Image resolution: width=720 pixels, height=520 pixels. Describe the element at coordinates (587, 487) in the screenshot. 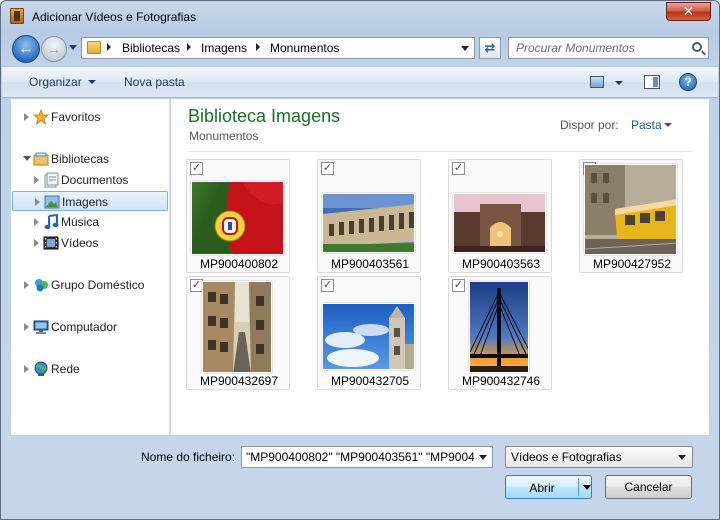

I see `open-options-dropdown-icon` at that location.